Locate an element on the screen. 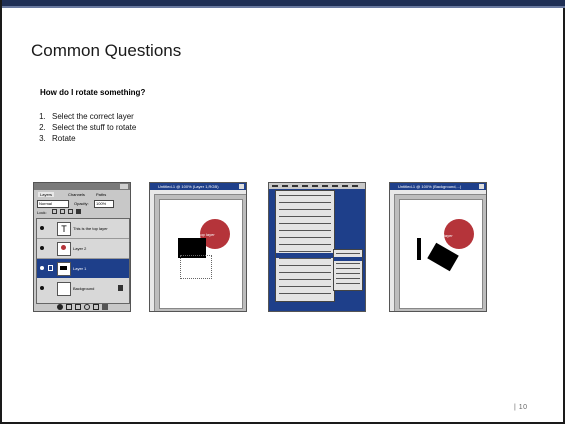 The height and width of the screenshot is (424, 565). lock-icon is located at coordinates (120, 288).